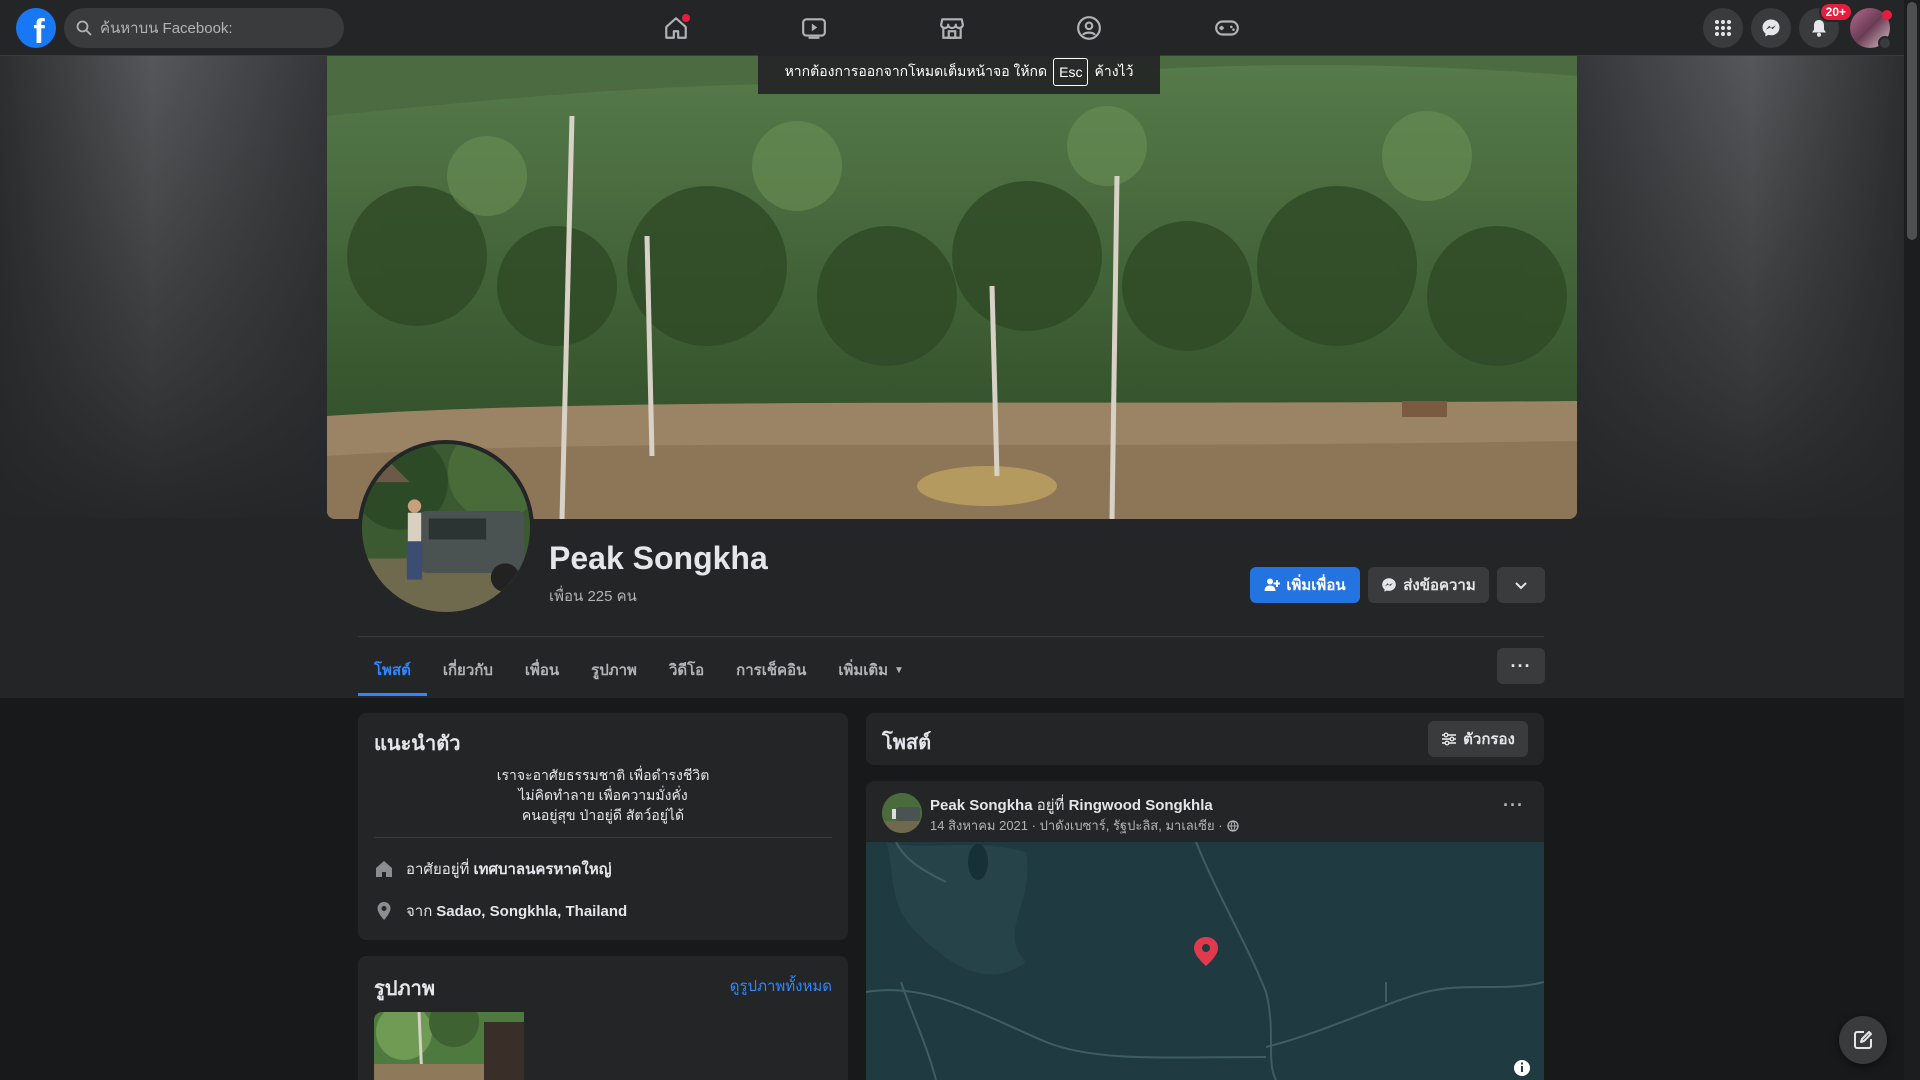 The image size is (1920, 1080). I want to click on account-alert-dot, so click(1887, 15).